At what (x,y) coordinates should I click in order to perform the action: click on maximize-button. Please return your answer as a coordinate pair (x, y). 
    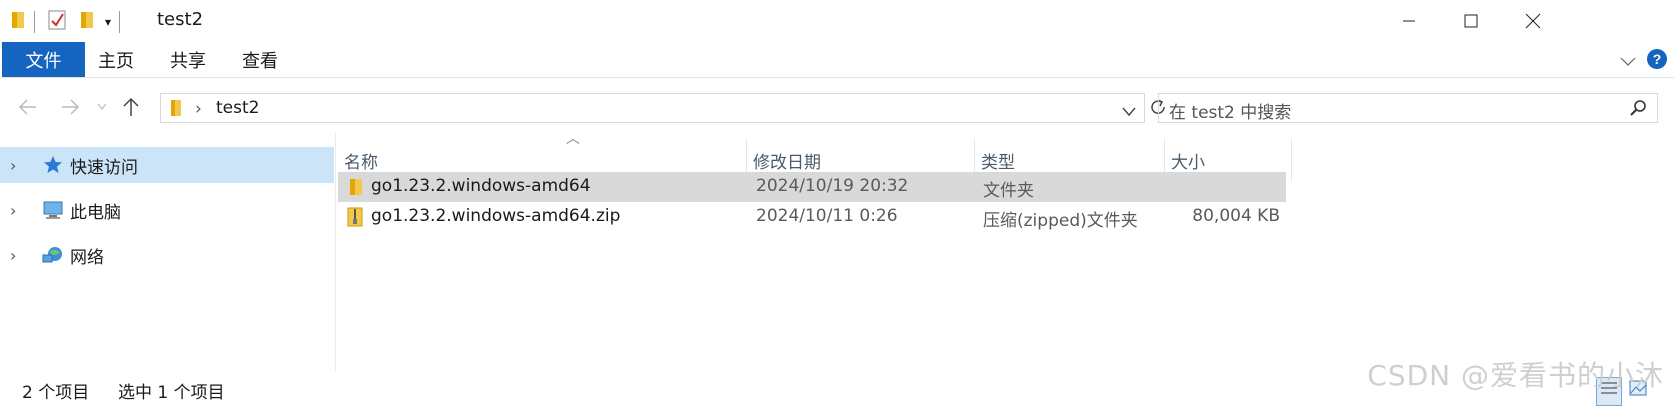
    Looking at the image, I should click on (1471, 21).